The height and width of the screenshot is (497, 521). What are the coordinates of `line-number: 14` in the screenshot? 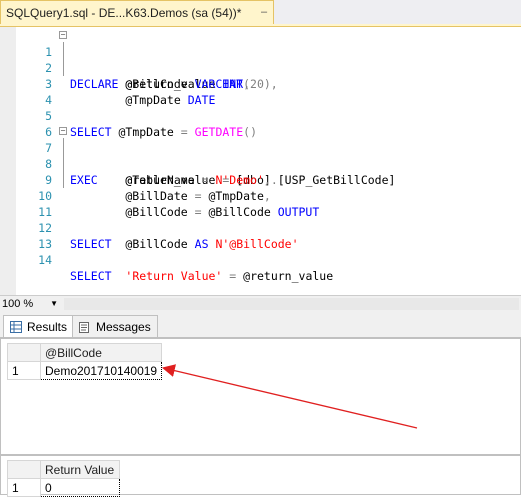 It's located at (45, 260).